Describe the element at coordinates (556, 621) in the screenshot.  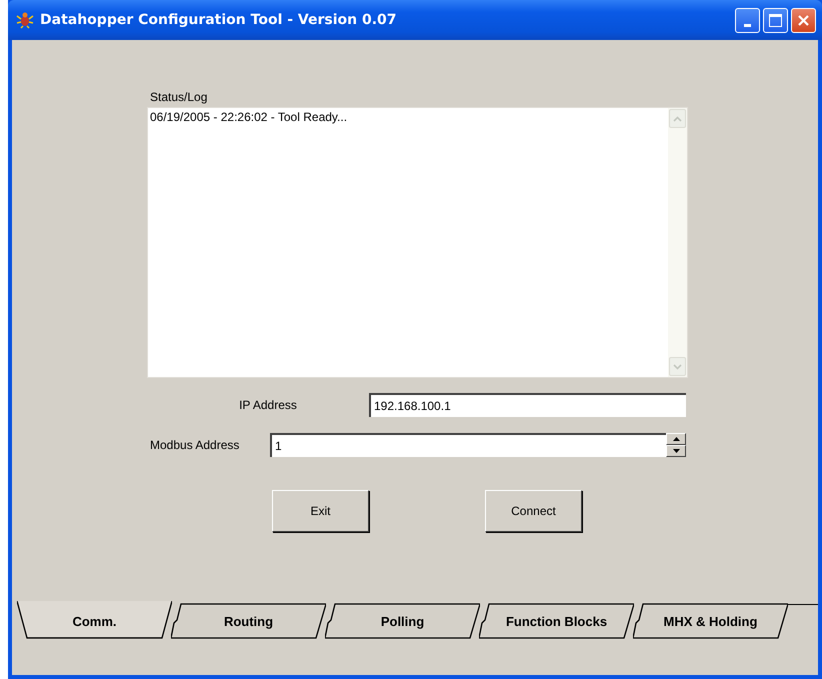
I see `tab: Function Blocks` at that location.